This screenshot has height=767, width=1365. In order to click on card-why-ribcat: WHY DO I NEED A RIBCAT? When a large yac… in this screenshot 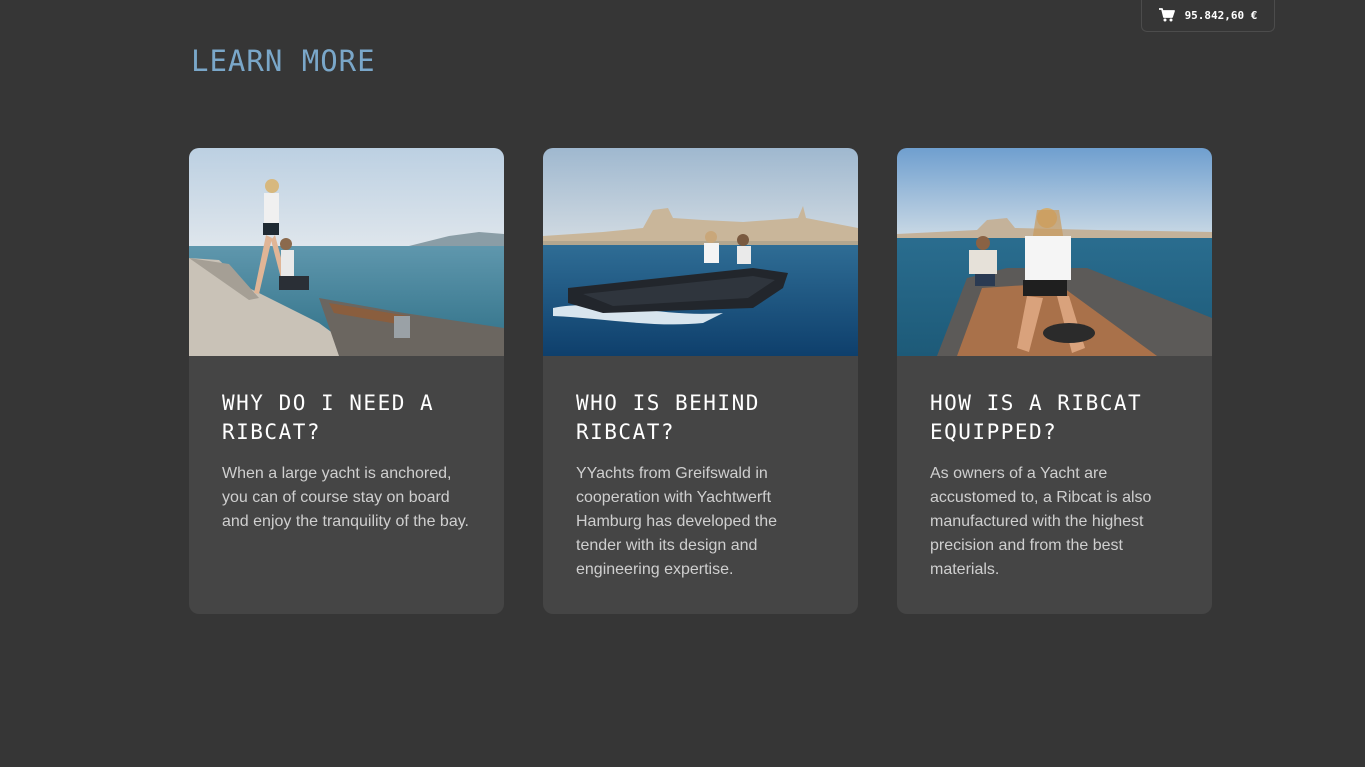, I will do `click(346, 381)`.